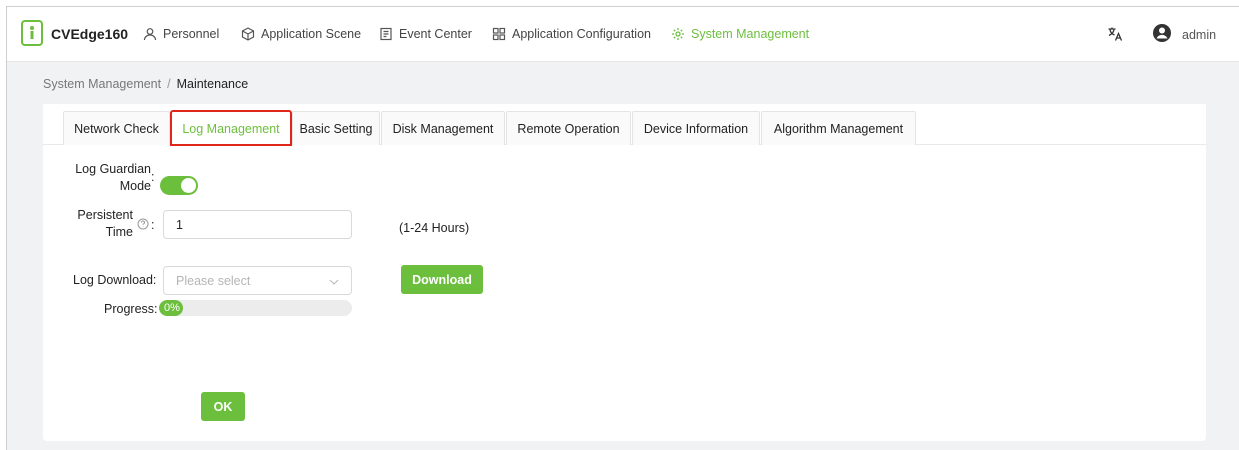 The height and width of the screenshot is (450, 1239). I want to click on progress-fill: 0%, so click(171, 308).